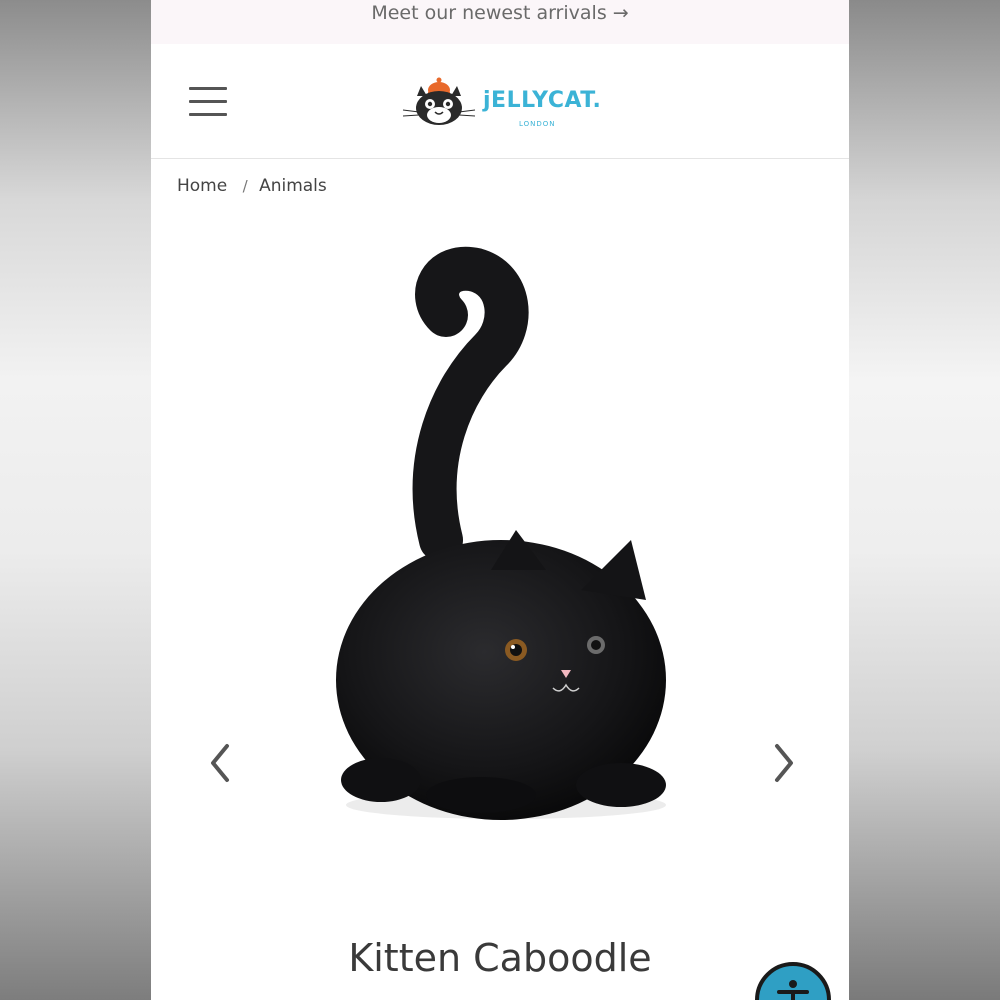  I want to click on chevron-right-icon, so click(784, 763).